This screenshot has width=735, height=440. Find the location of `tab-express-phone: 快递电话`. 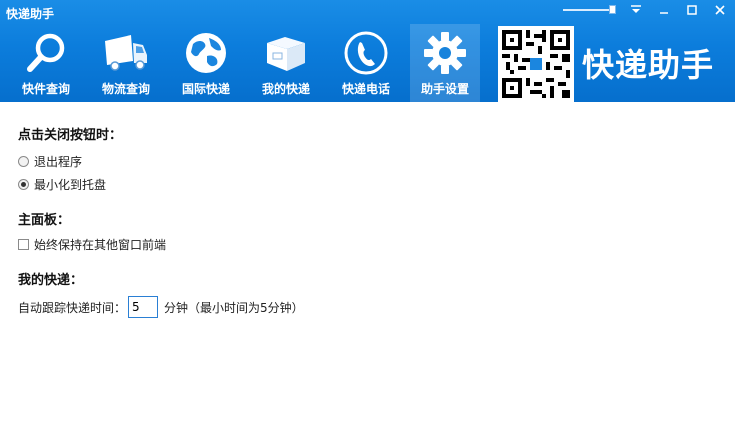

tab-express-phone: 快递电话 is located at coordinates (366, 63).